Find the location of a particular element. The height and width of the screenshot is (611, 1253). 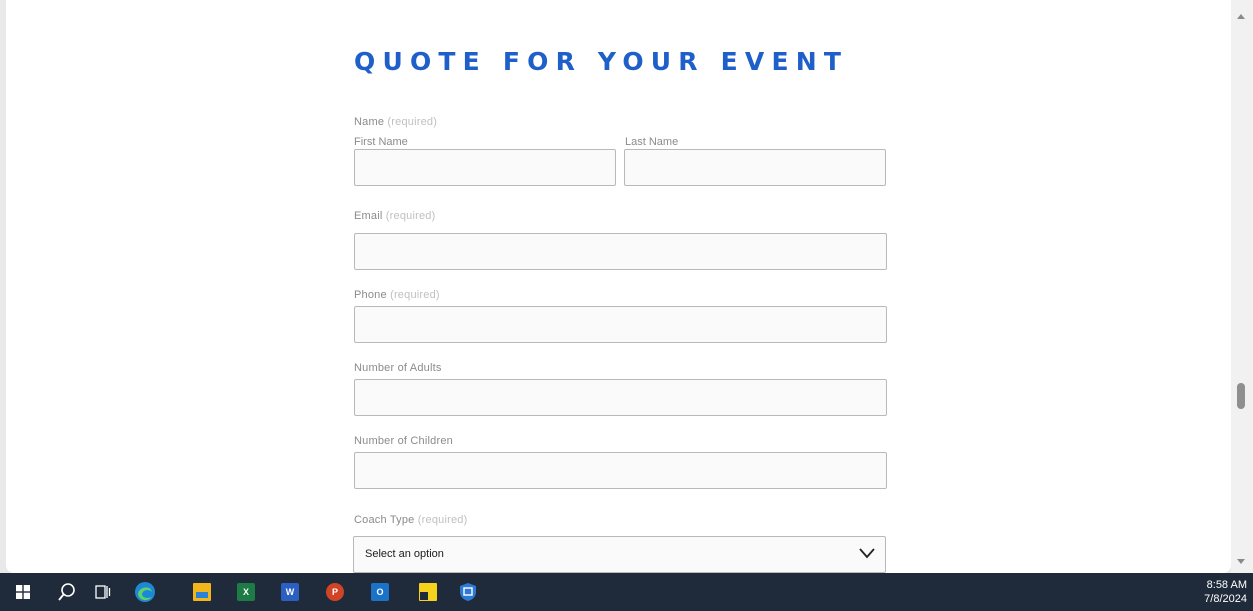

adults-field is located at coordinates (620, 397).